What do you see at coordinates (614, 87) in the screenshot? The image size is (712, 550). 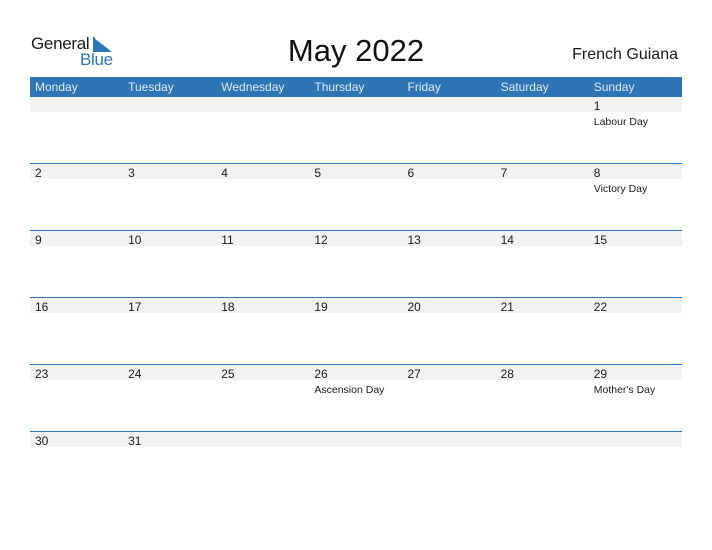 I see `weekday-sunday: Sunday` at bounding box center [614, 87].